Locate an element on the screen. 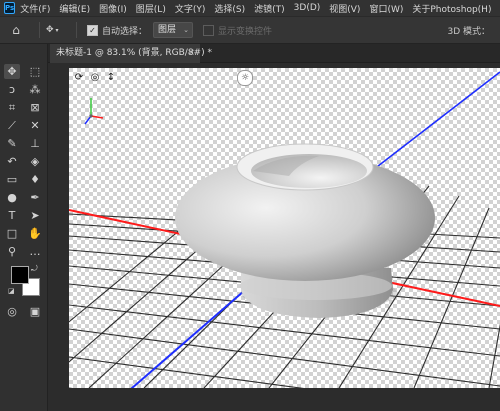 The image size is (500, 411). move-tool-preset-picker: ✥ ▾ is located at coordinates (58, 30).